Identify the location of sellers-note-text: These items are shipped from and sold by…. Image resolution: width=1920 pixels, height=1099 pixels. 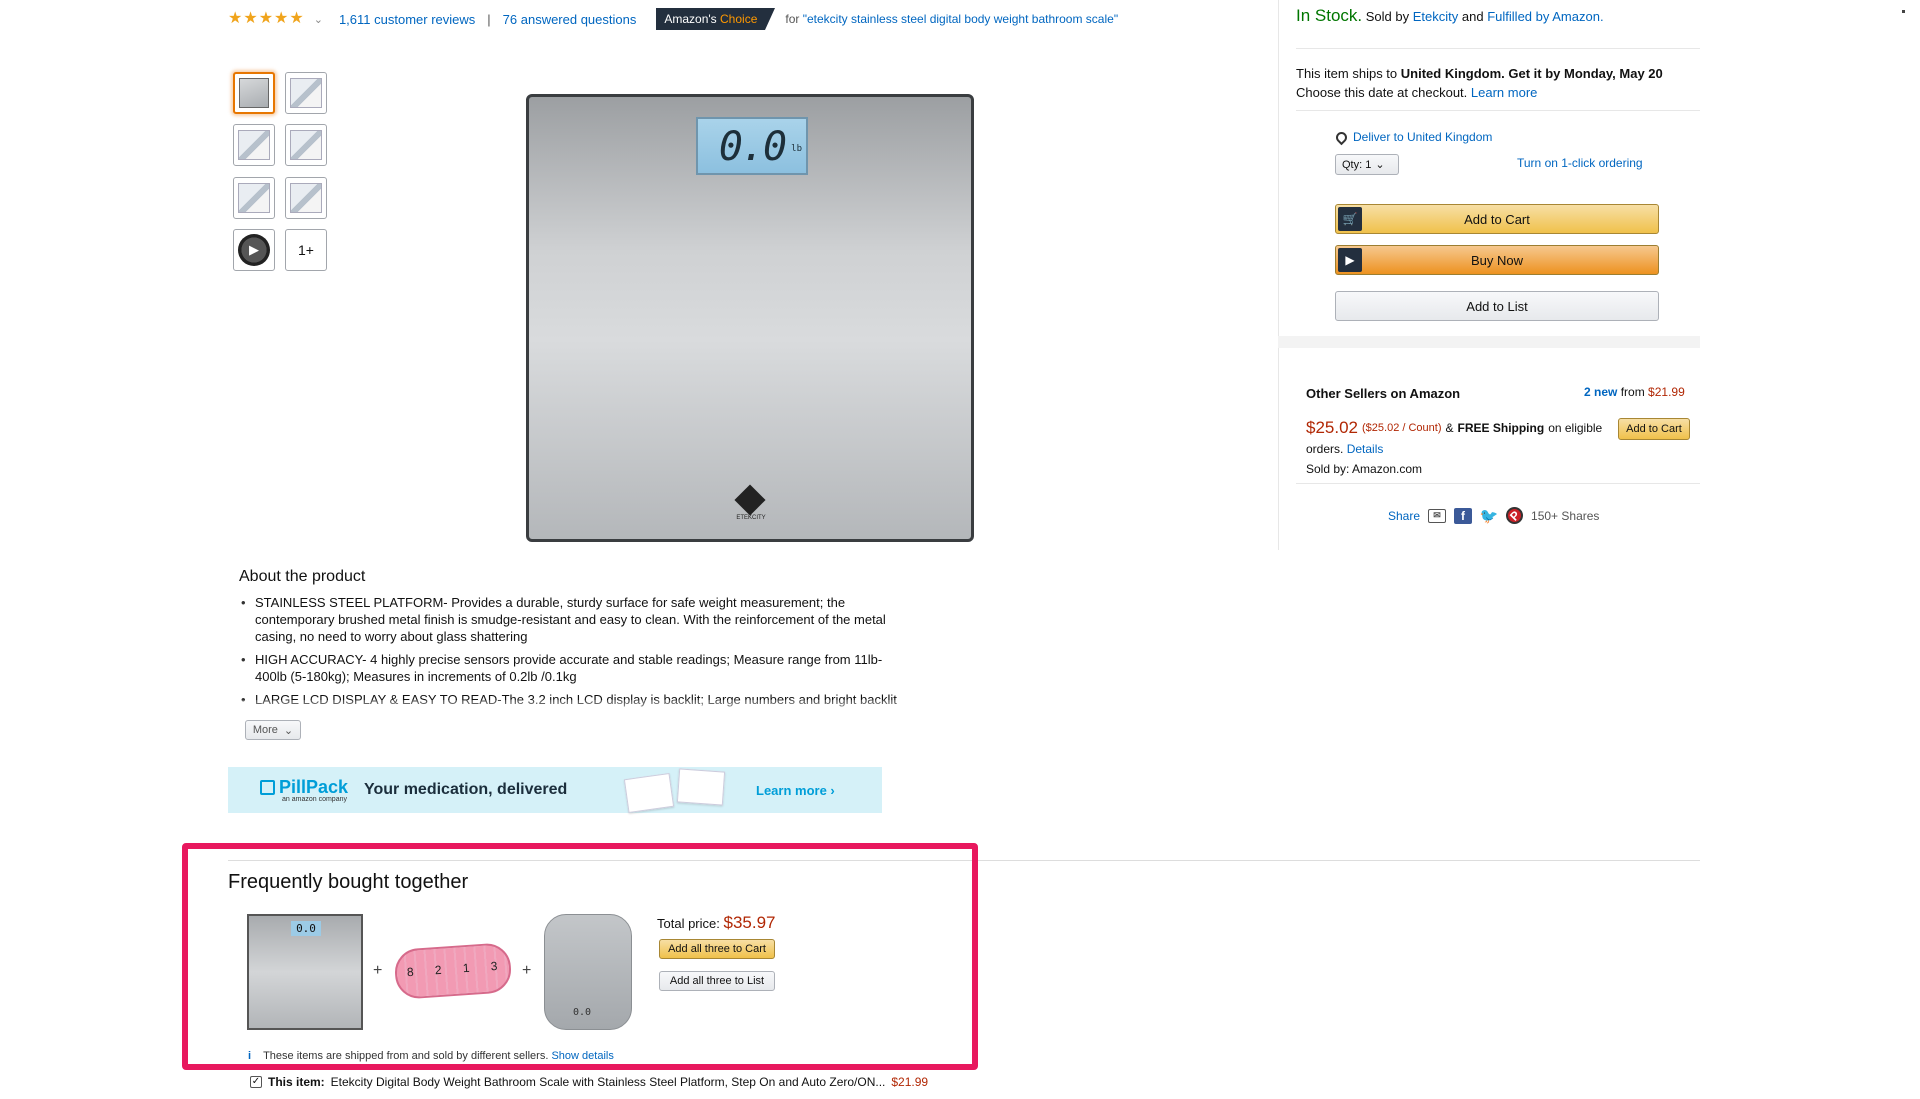
(406, 1056).